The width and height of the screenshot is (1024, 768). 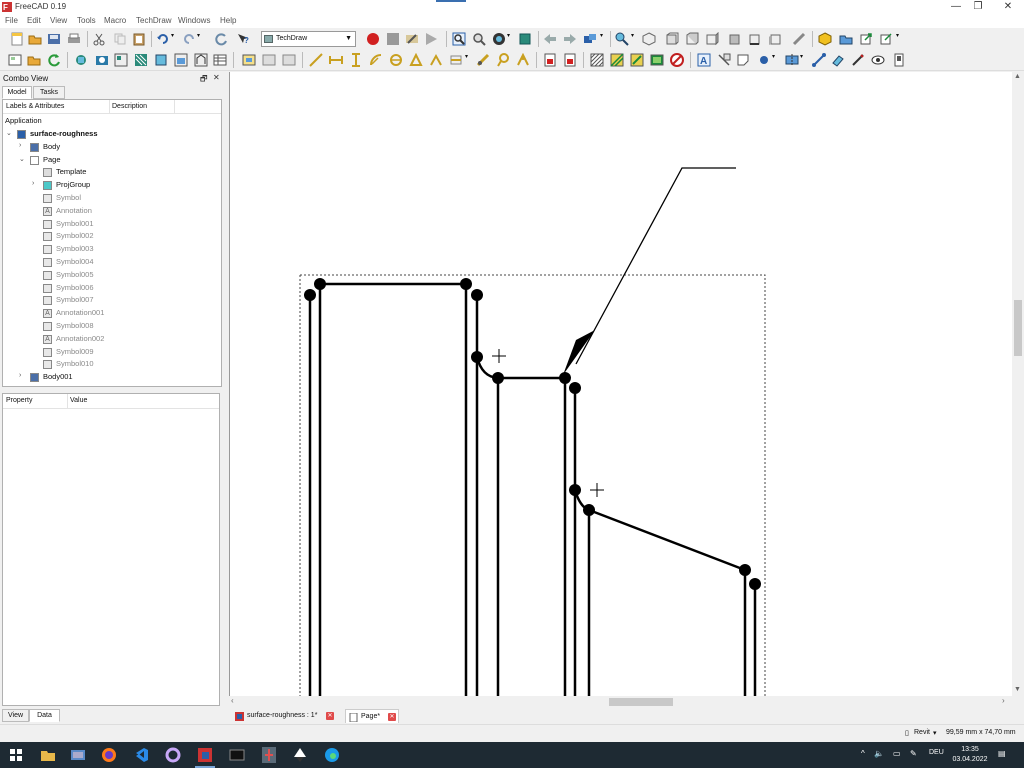 I want to click on fit-selection-icon, so click(x=479, y=39).